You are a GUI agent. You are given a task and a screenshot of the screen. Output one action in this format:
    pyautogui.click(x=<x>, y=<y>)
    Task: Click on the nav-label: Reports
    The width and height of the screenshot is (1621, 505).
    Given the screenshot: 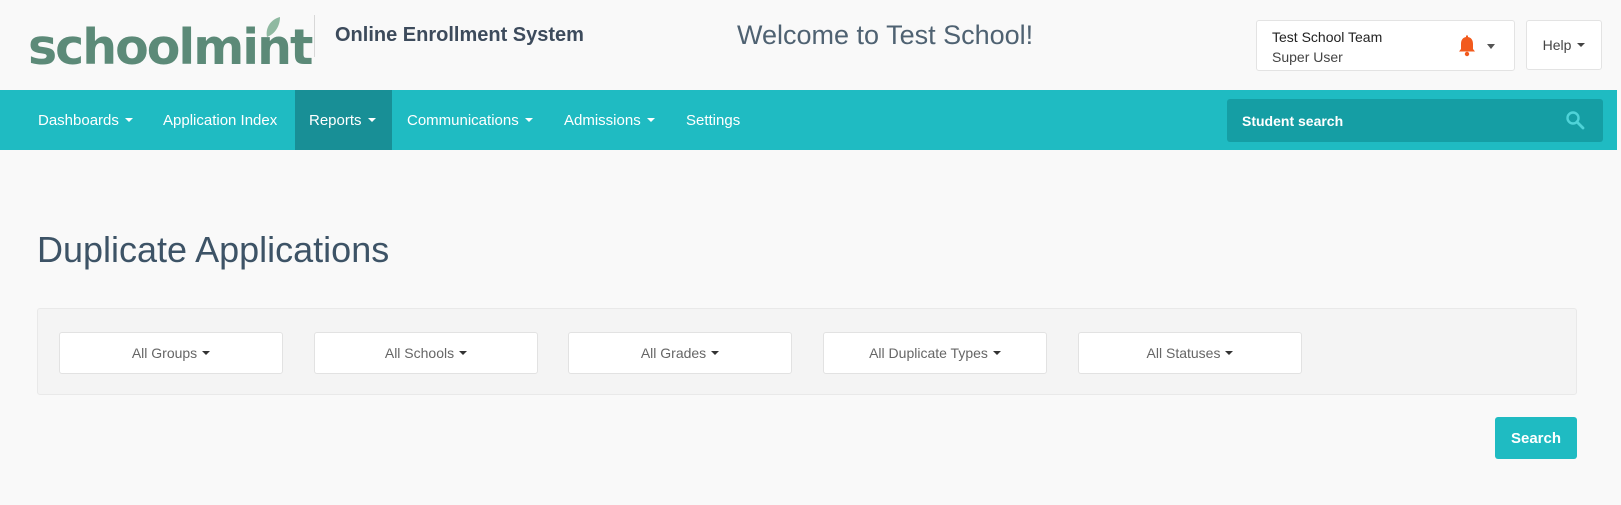 What is the action you would take?
    pyautogui.click(x=335, y=120)
    